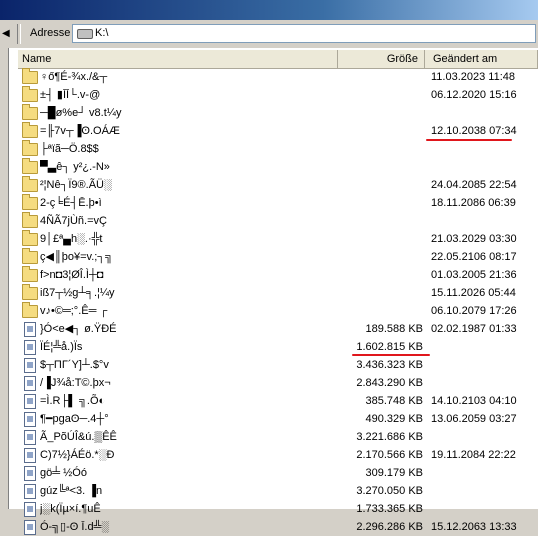 This screenshot has width=538, height=536. I want to click on file-name: }Ó<e◀┐ ø.ŸÐÉ, so click(78, 329).